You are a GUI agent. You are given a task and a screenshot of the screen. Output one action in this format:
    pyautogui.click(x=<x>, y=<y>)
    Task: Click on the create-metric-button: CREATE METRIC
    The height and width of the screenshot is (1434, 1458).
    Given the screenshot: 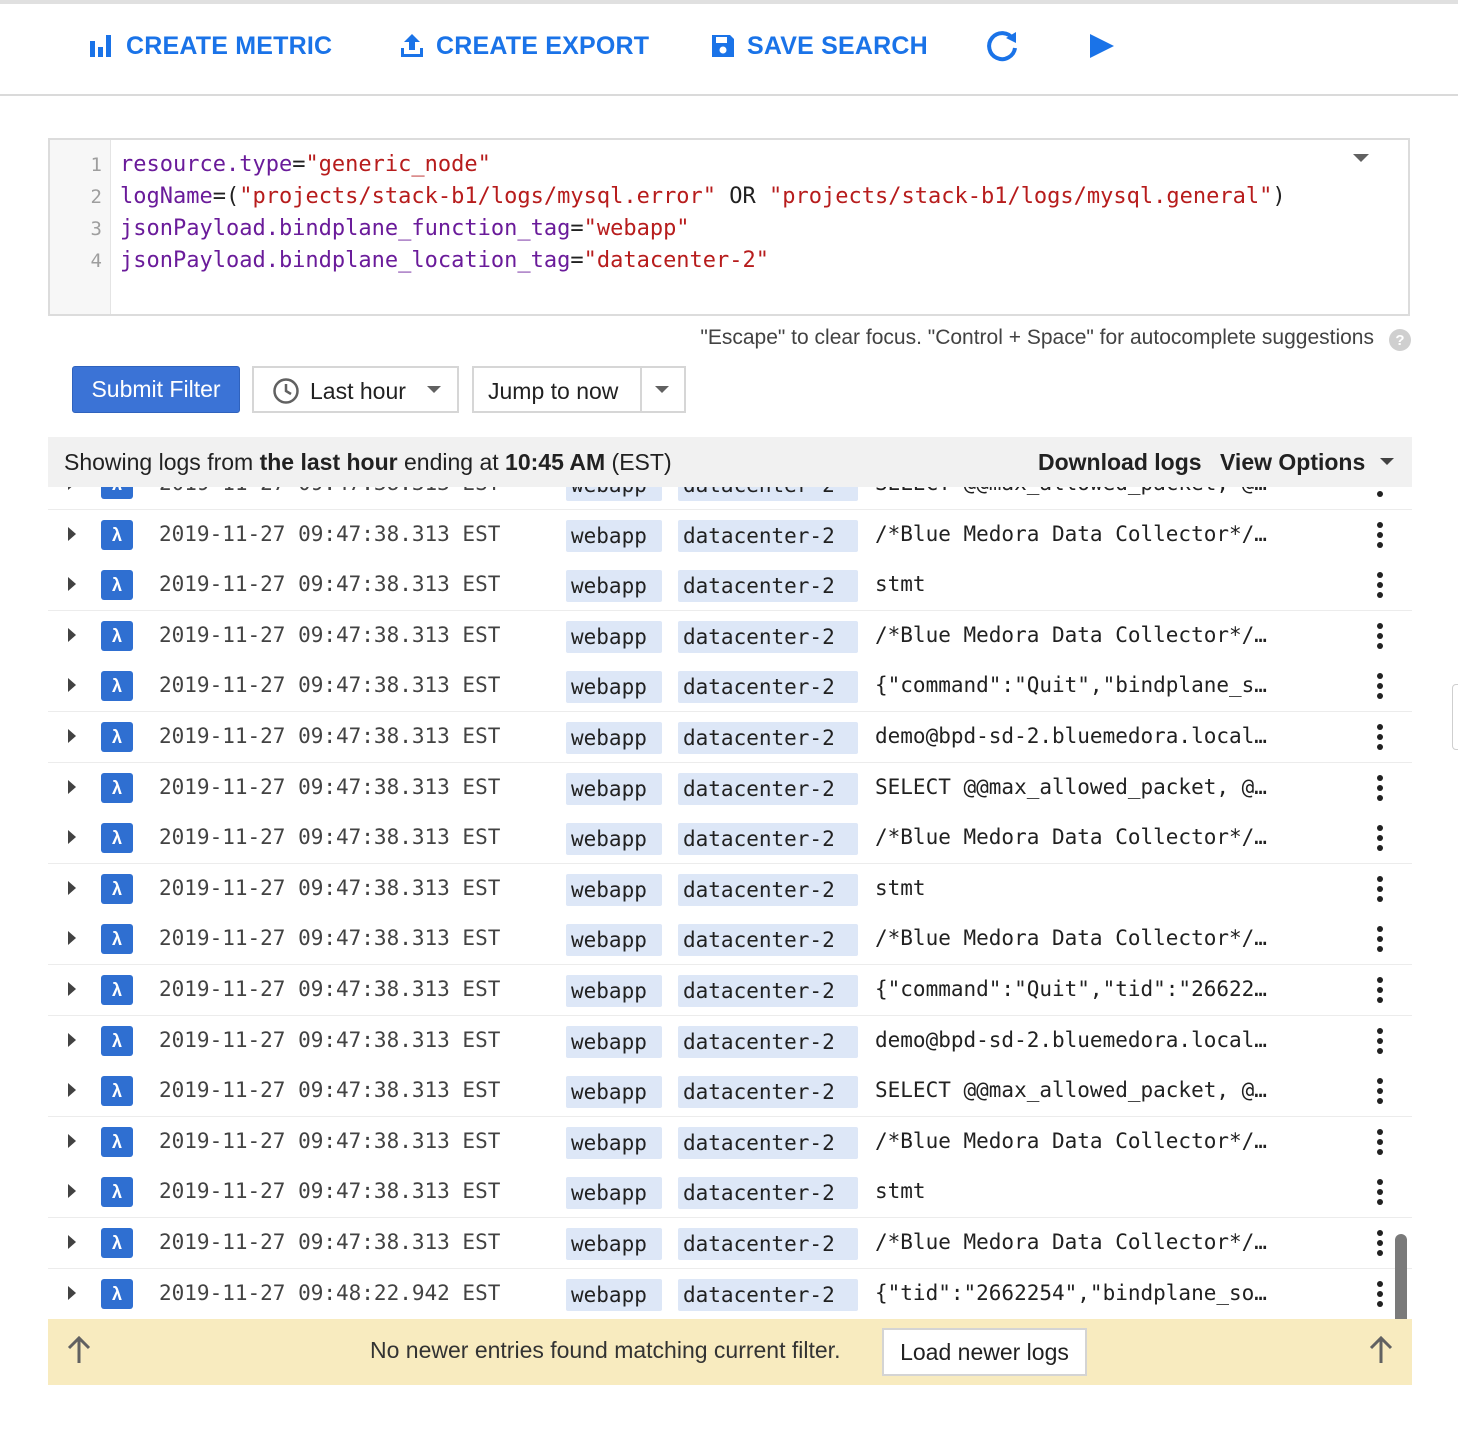 What is the action you would take?
    pyautogui.click(x=210, y=46)
    